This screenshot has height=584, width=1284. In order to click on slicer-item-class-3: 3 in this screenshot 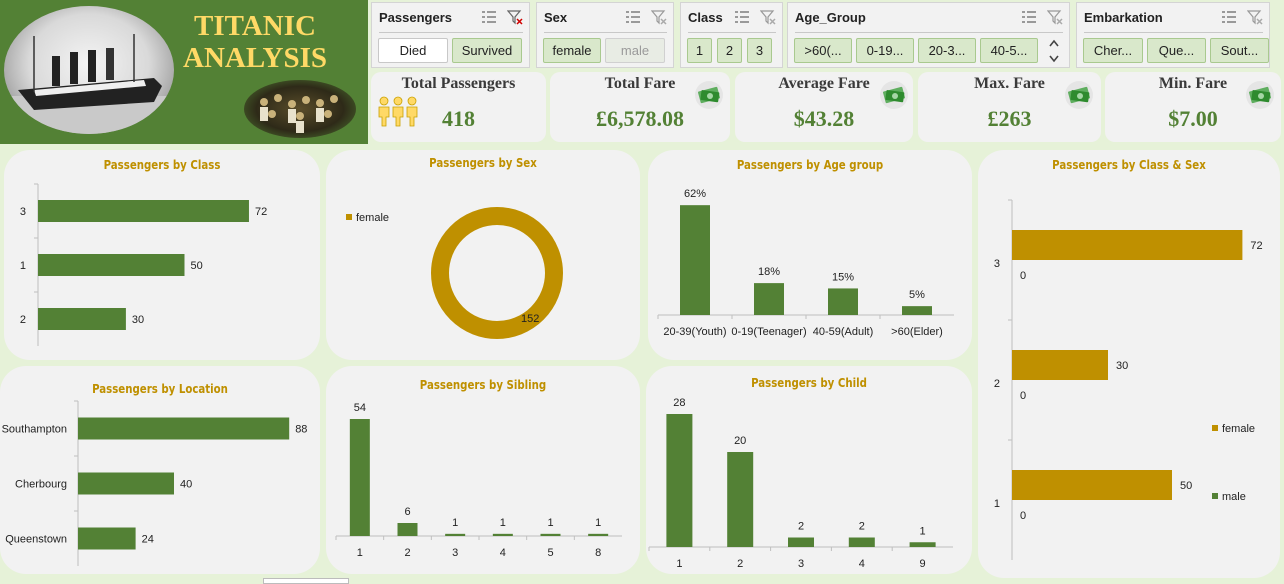, I will do `click(759, 50)`.